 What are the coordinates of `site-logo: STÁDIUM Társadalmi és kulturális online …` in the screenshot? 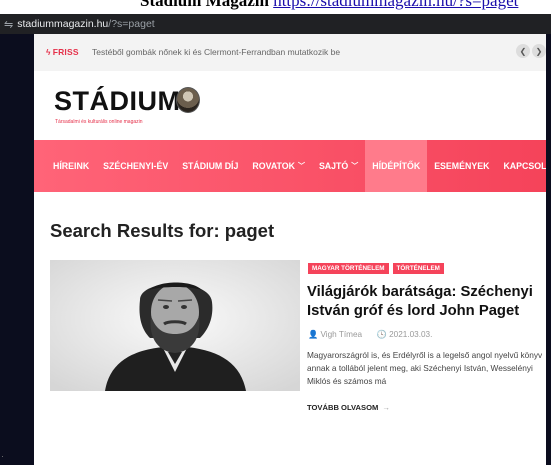 It's located at (290, 104).